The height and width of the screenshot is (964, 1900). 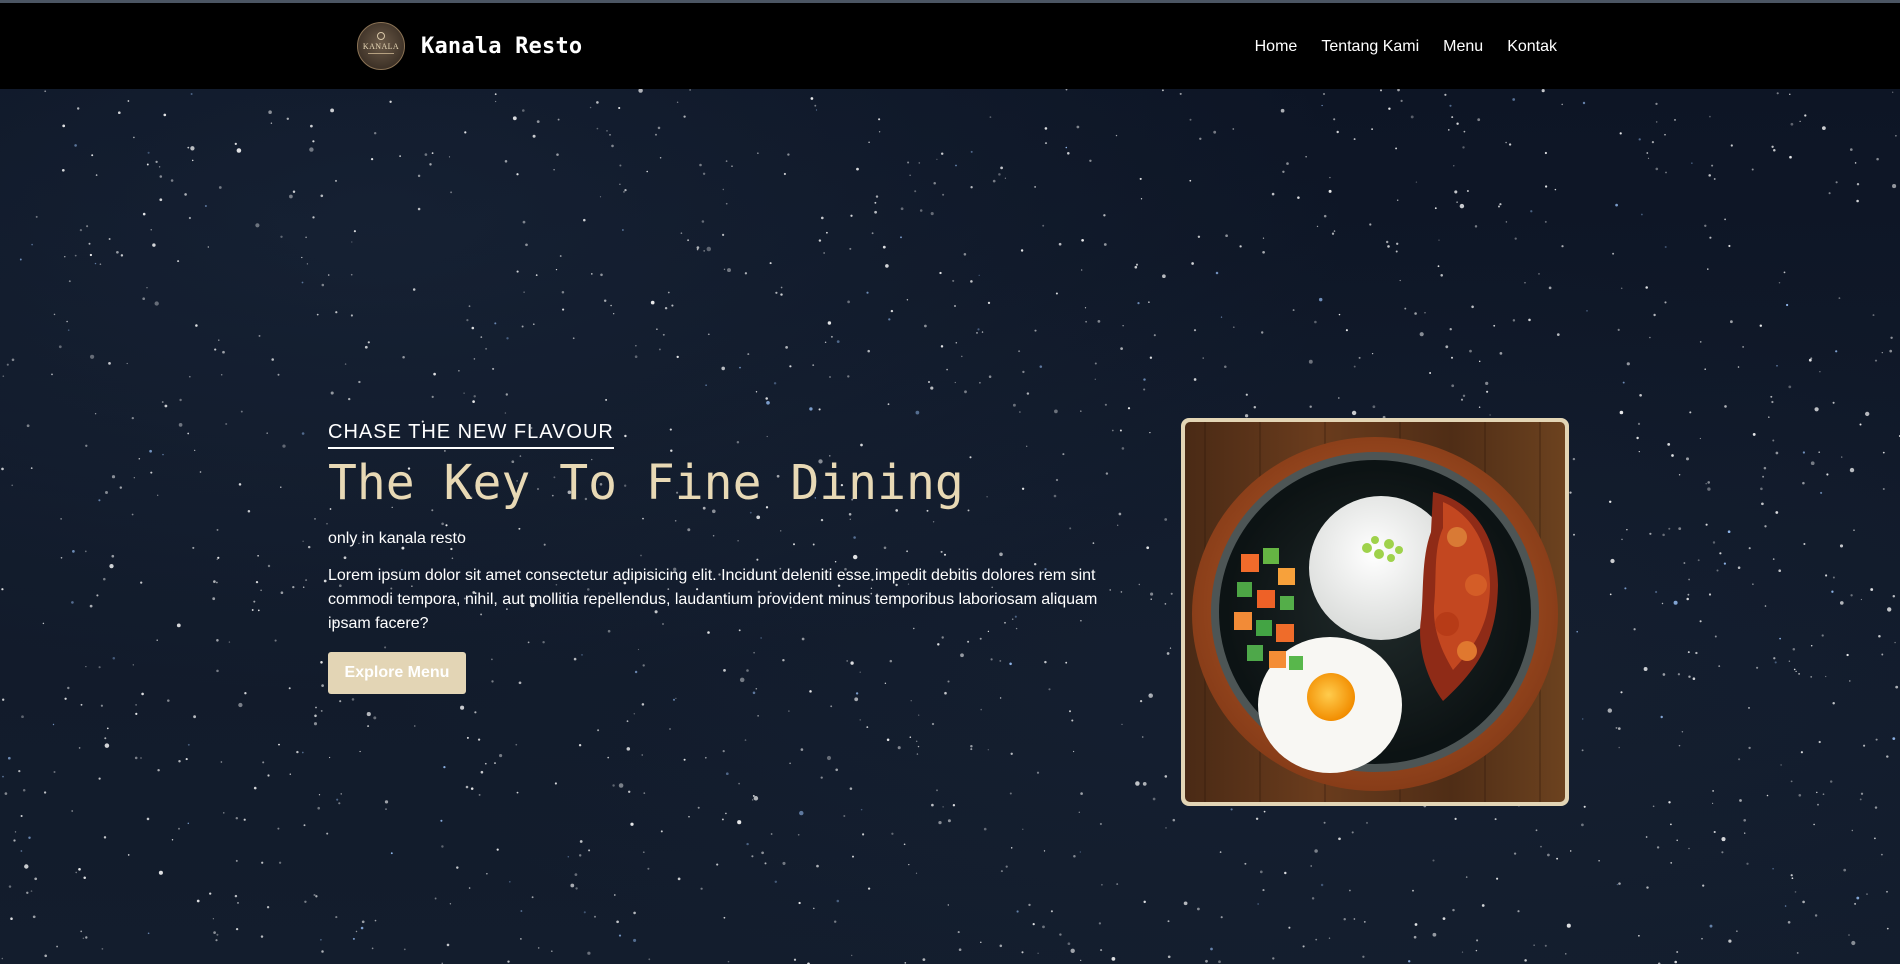 What do you see at coordinates (397, 538) in the screenshot?
I see `hero-subline: only in kanala resto` at bounding box center [397, 538].